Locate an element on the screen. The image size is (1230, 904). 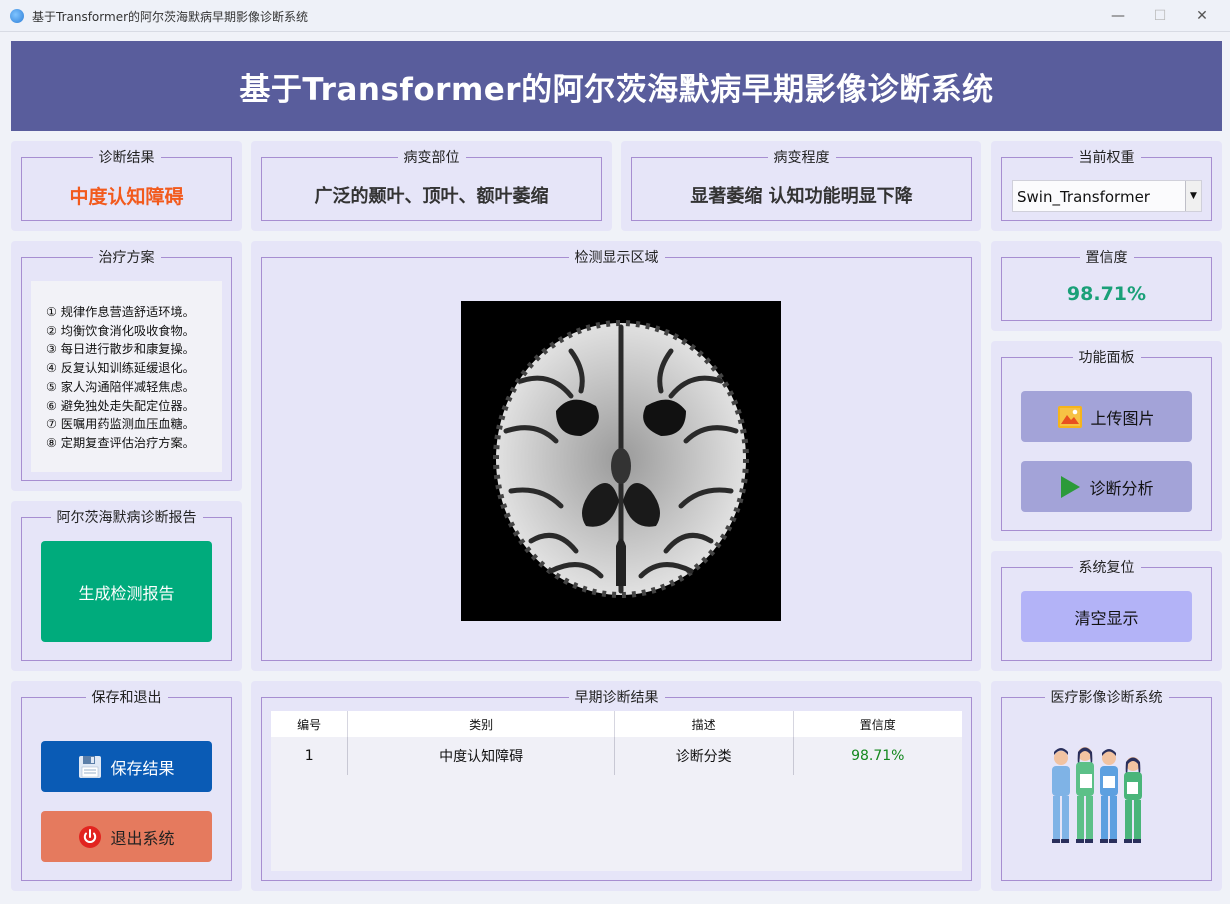
exit-system-button: 退出系统 is located at coordinates (126, 836).